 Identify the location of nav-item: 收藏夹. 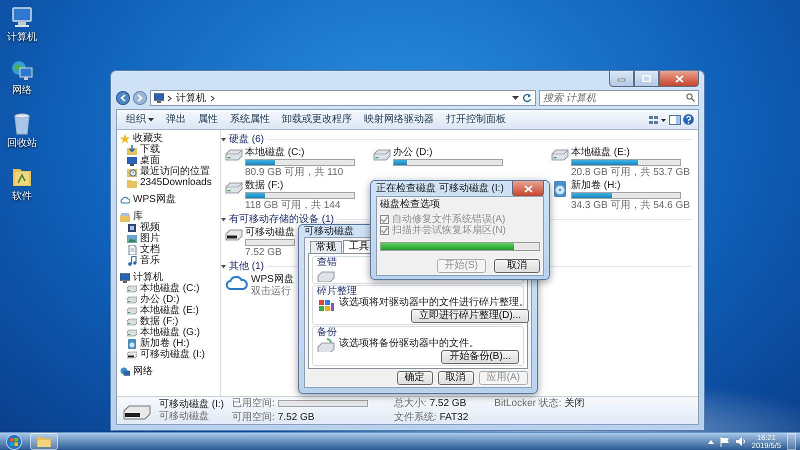
(141, 138).